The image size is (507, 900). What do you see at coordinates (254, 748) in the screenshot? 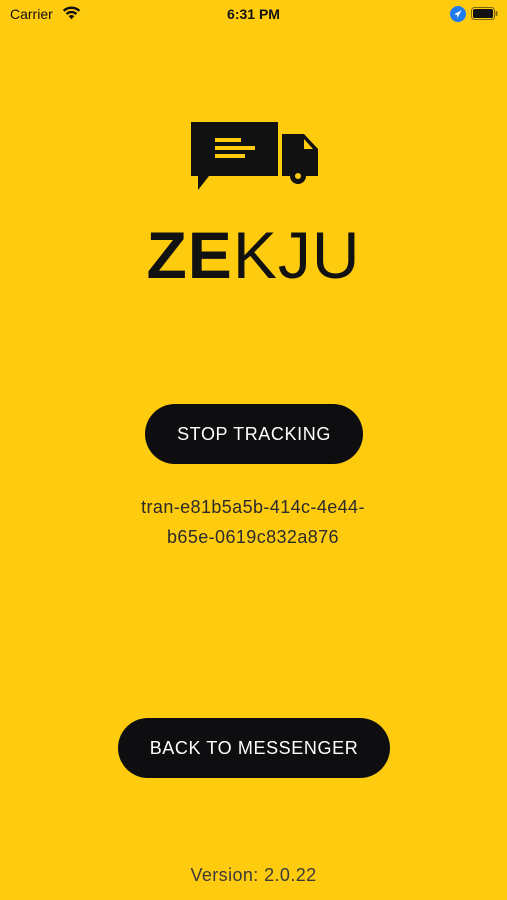
I see `back-to-messenger-button: BACK TO MESSENGER` at bounding box center [254, 748].